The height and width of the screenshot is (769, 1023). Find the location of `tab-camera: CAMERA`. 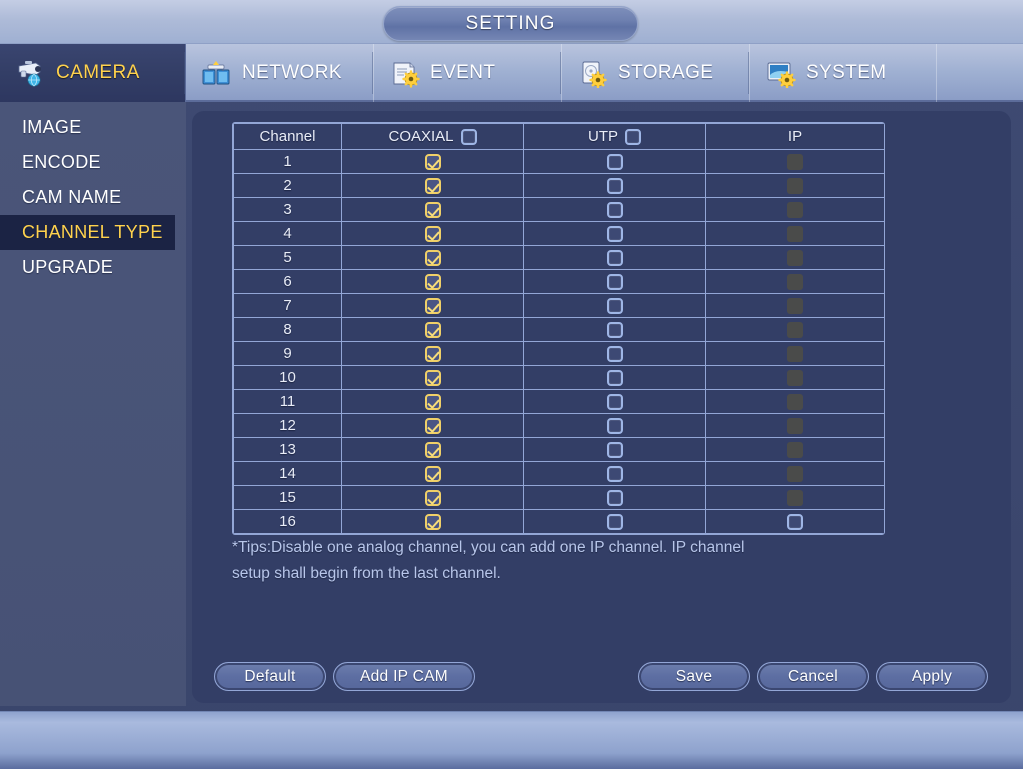

tab-camera: CAMERA is located at coordinates (93, 73).